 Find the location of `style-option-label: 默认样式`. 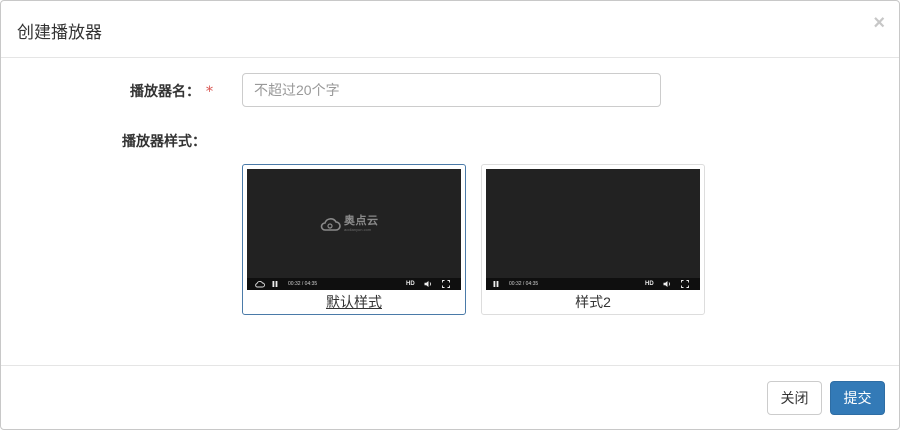

style-option-label: 默认样式 is located at coordinates (354, 302).